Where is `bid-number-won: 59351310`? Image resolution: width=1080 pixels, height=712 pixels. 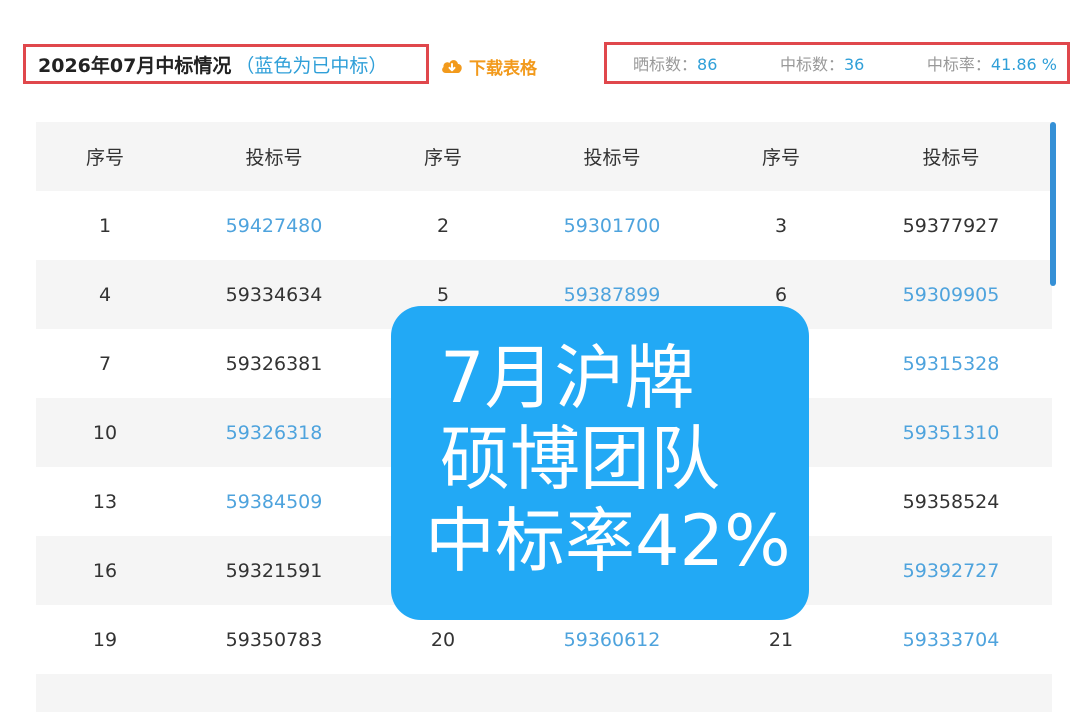 bid-number-won: 59351310 is located at coordinates (951, 432).